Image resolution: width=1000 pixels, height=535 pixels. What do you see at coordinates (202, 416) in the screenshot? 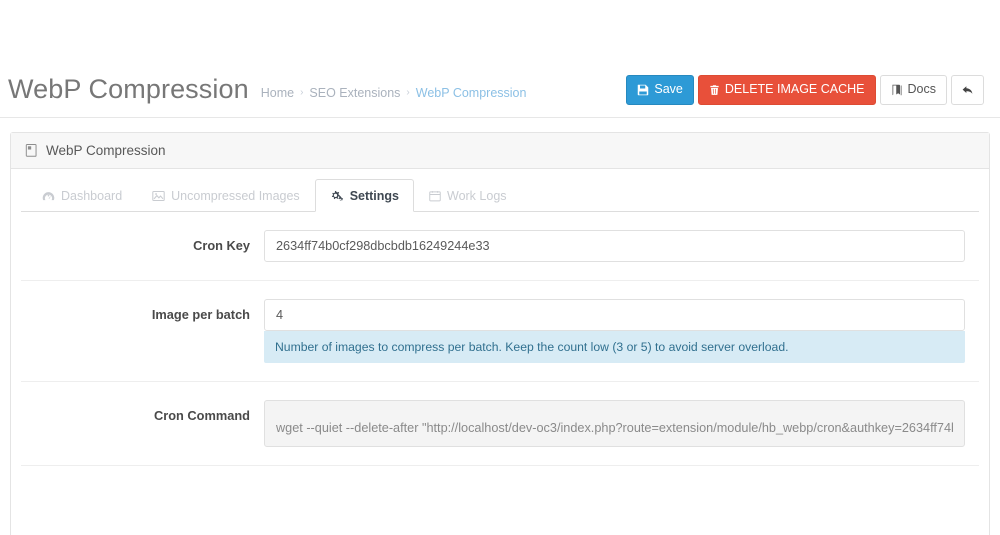
I see `cron-command-label: Cron Command` at bounding box center [202, 416].